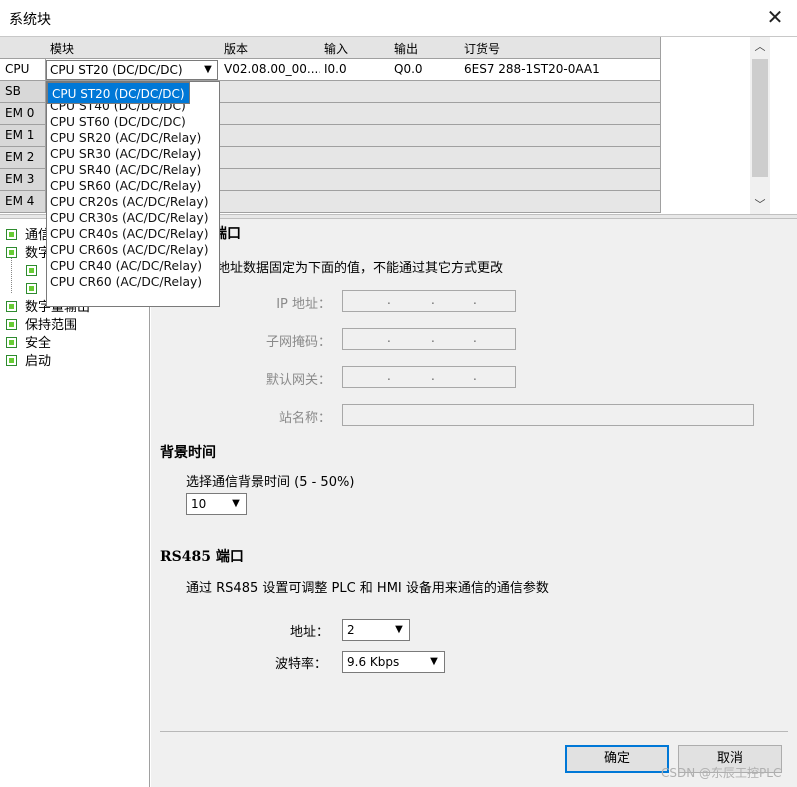 The height and width of the screenshot is (787, 797). I want to click on row-label: EM 1, so click(23, 136).